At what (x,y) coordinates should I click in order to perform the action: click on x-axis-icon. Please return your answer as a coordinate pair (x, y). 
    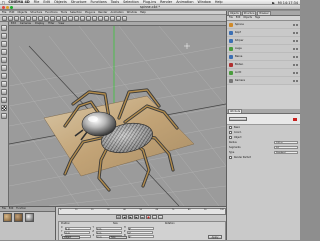
    Looking at the image, I should click on (40, 18).